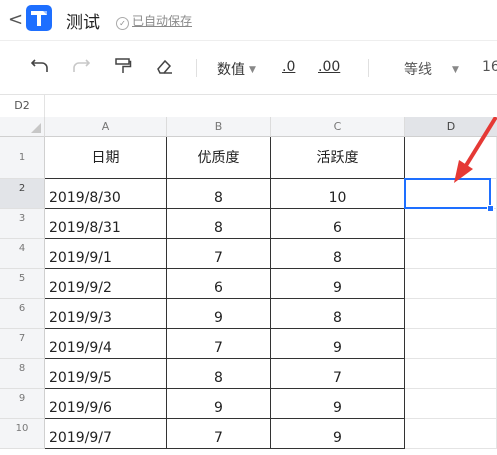 This screenshot has width=497, height=455. Describe the element at coordinates (288, 67) in the screenshot. I see `decrease-decimal-button: .0` at that location.